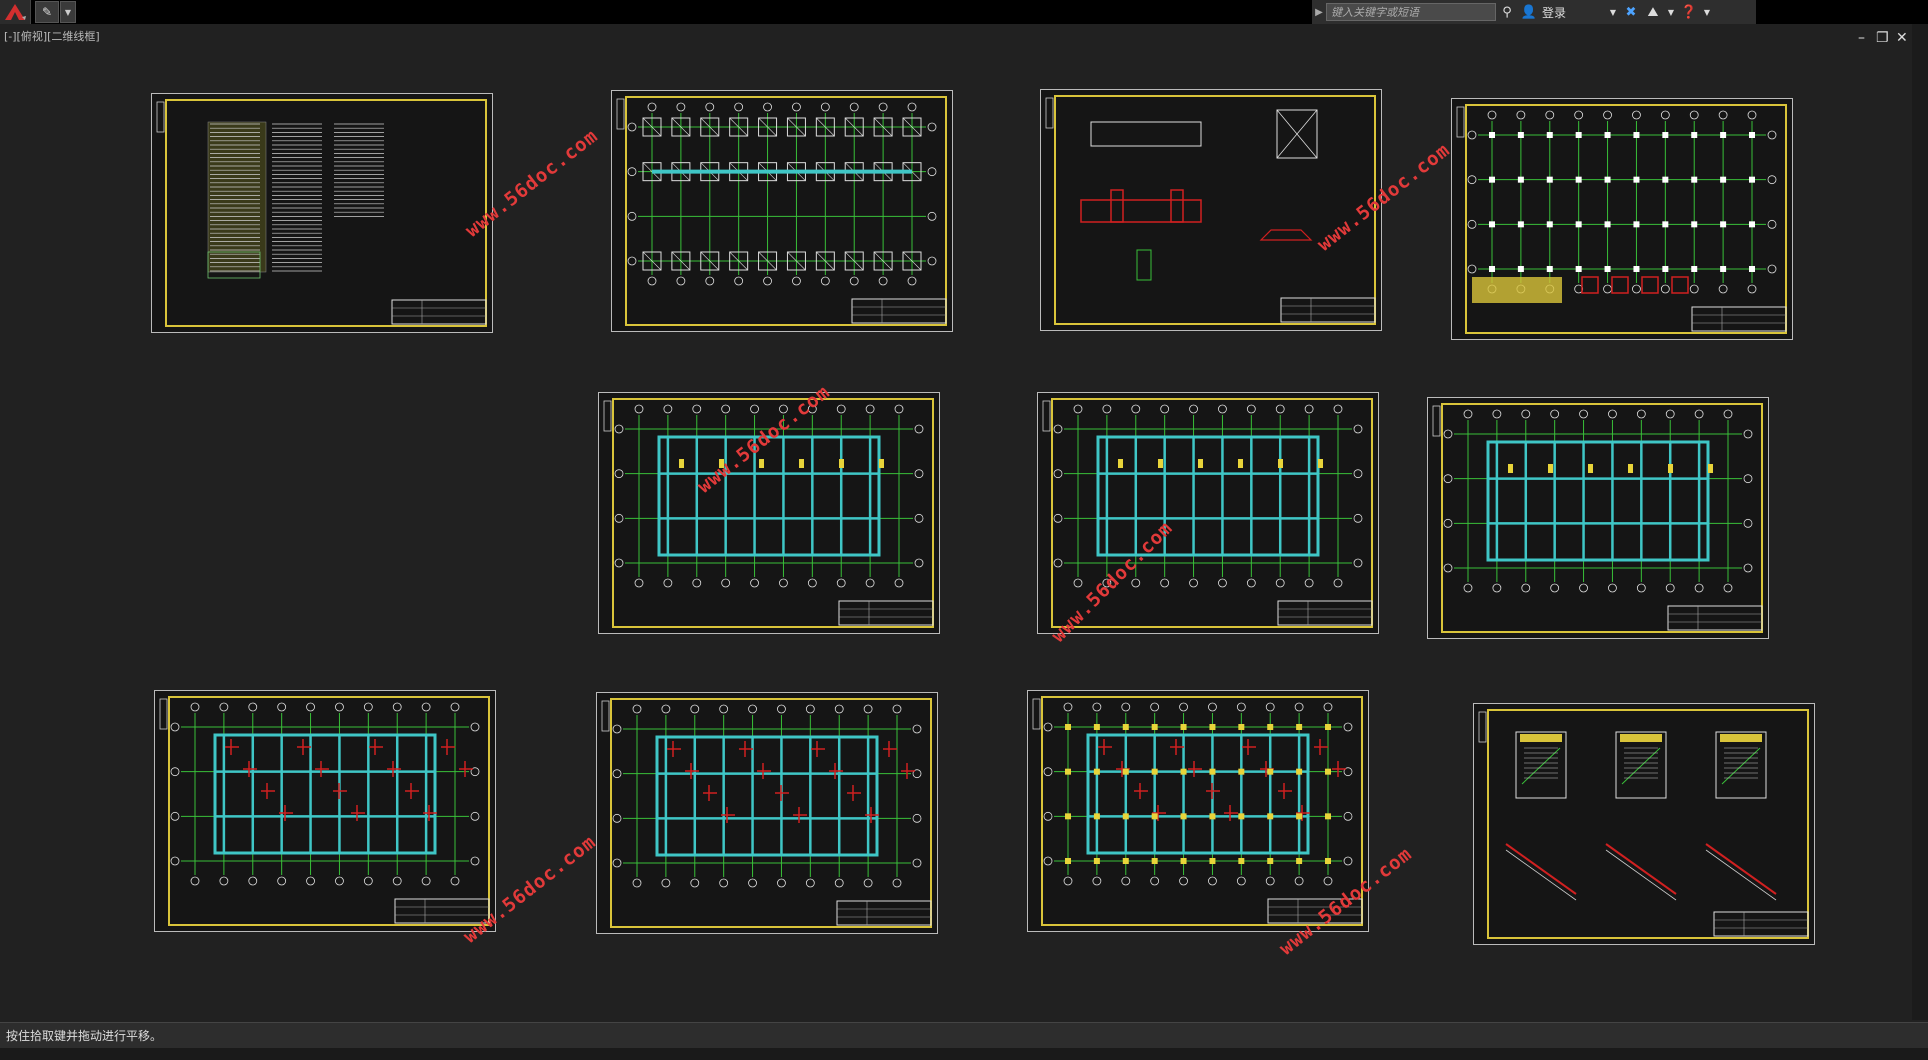 This screenshot has width=1928, height=1060. Describe the element at coordinates (1653, 12) in the screenshot. I see `autodesk-a360-icon: ⛰` at that location.